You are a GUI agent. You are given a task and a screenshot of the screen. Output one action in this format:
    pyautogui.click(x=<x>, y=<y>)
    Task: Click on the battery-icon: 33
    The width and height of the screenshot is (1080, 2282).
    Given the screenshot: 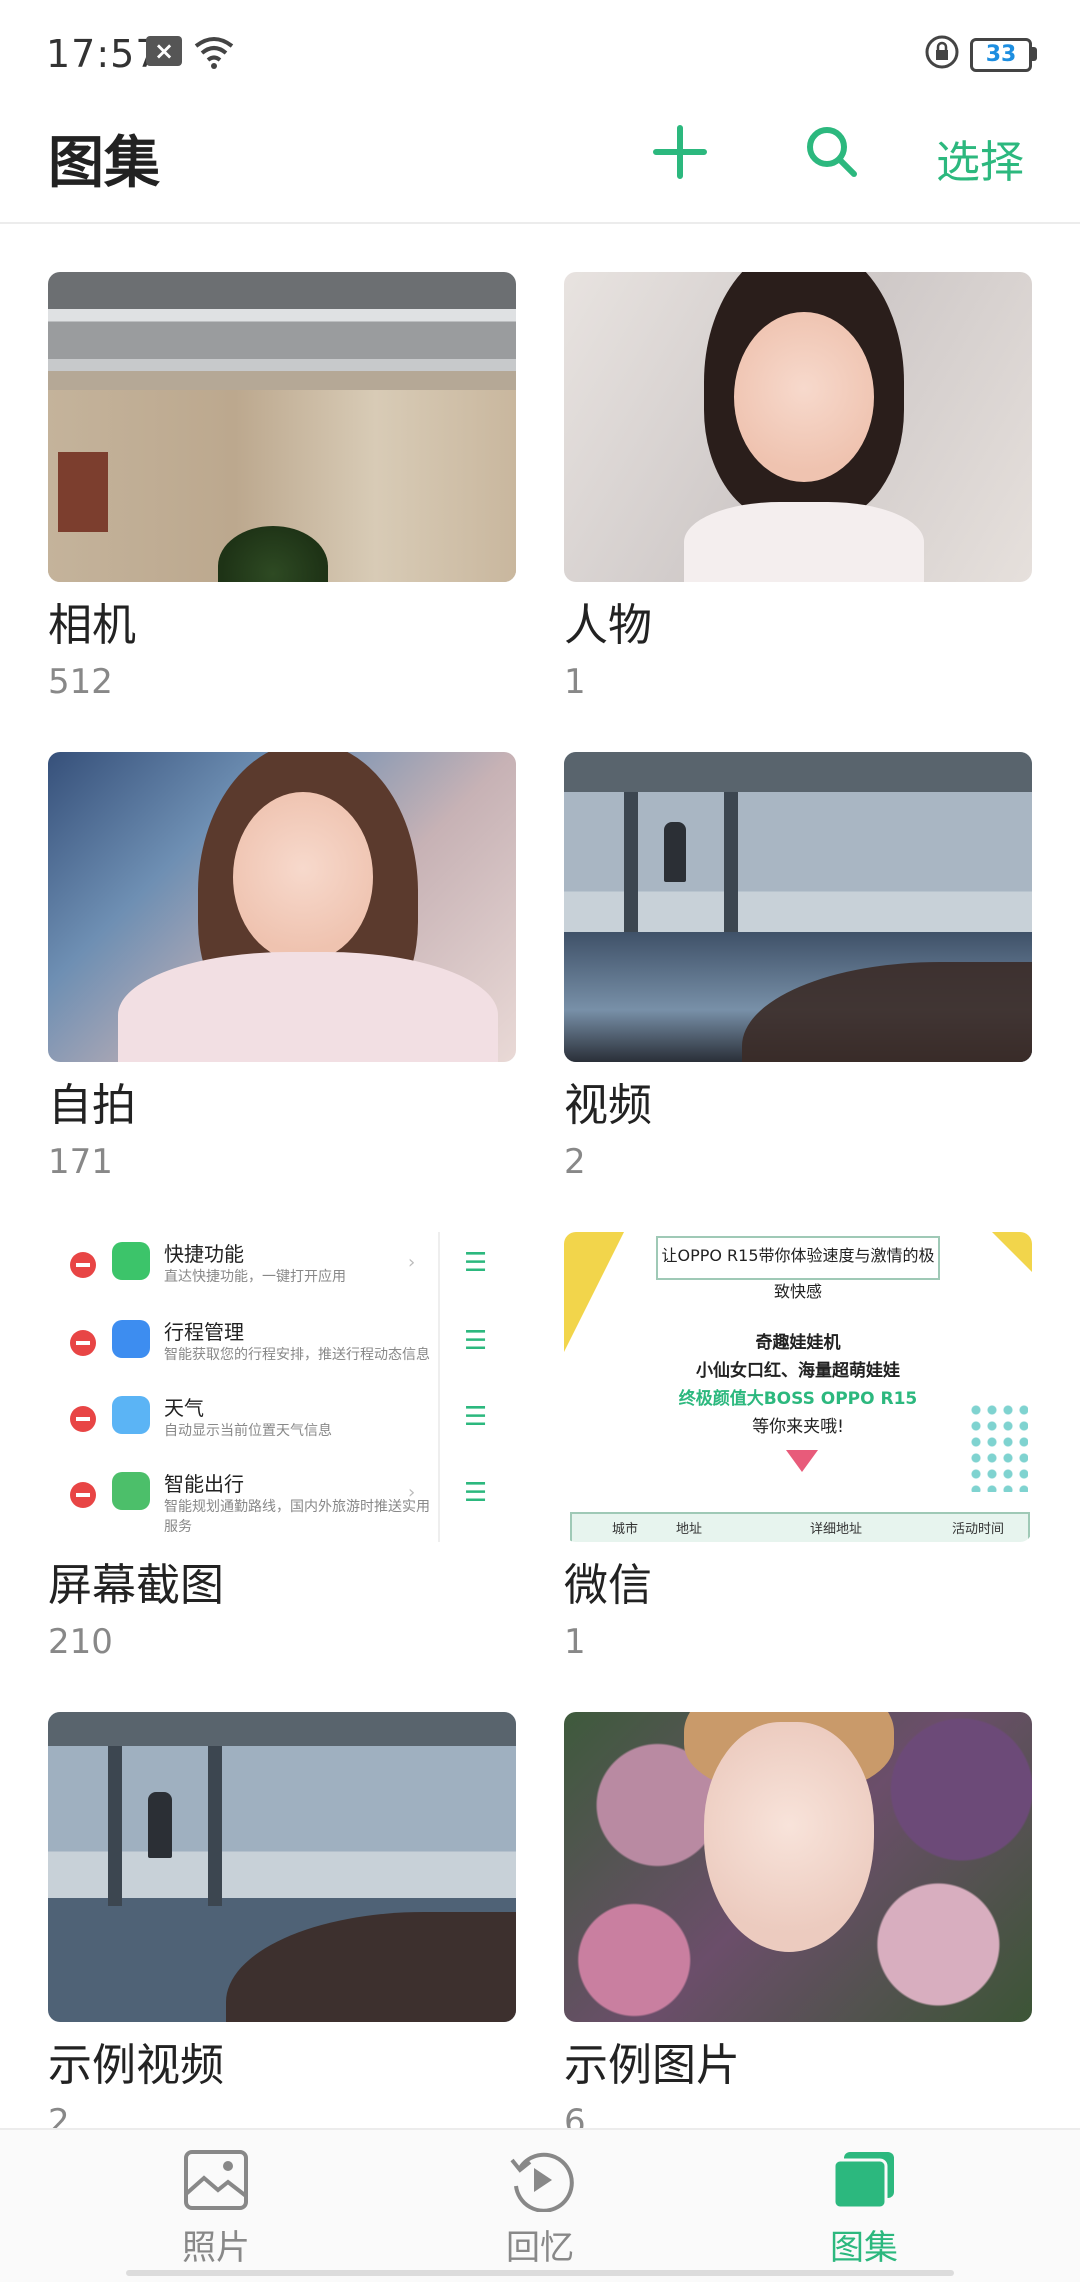 What is the action you would take?
    pyautogui.click(x=1001, y=55)
    